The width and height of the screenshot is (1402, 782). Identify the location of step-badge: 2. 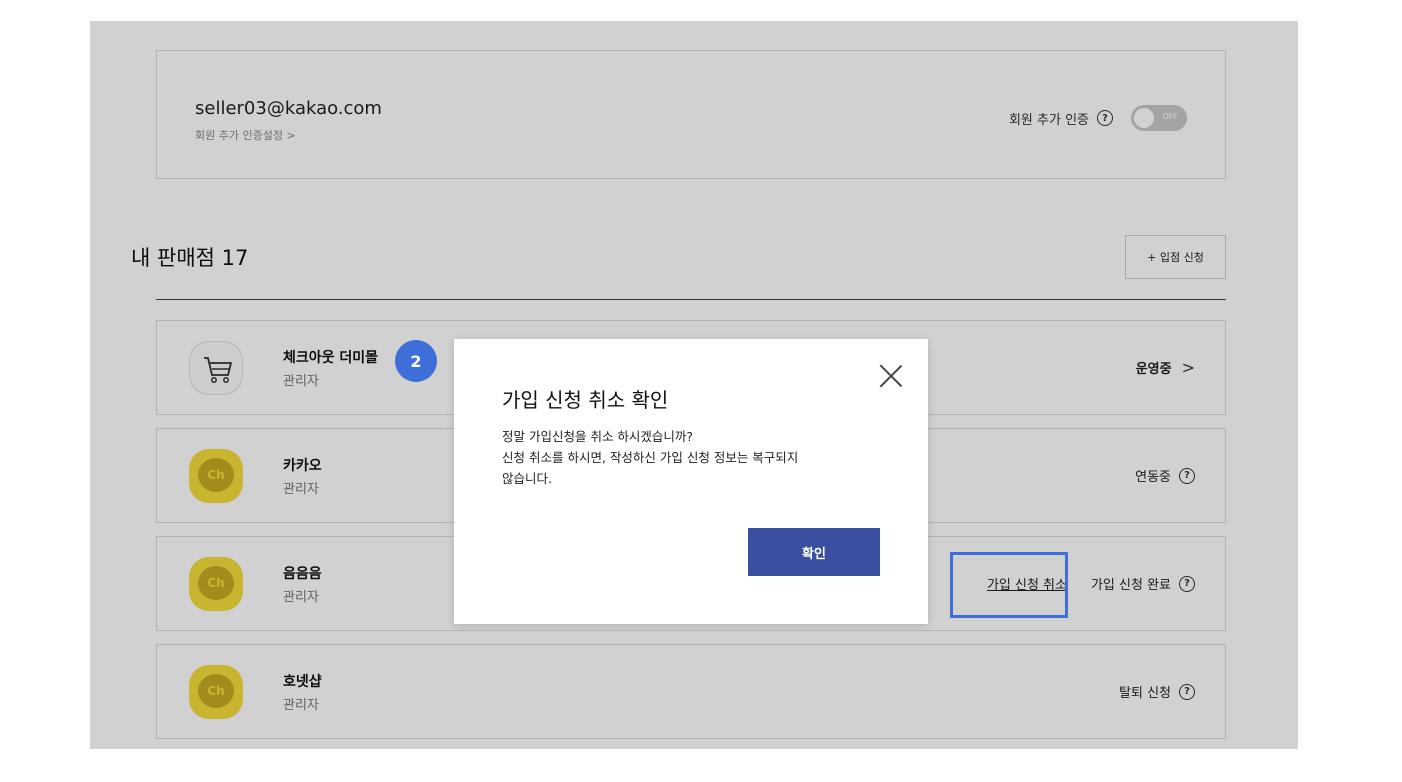
(416, 361).